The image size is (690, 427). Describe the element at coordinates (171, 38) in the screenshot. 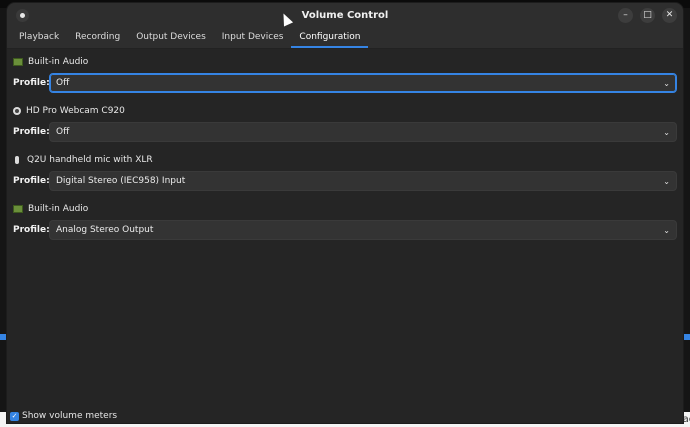

I see `tab-output-devices: Output Devices` at that location.